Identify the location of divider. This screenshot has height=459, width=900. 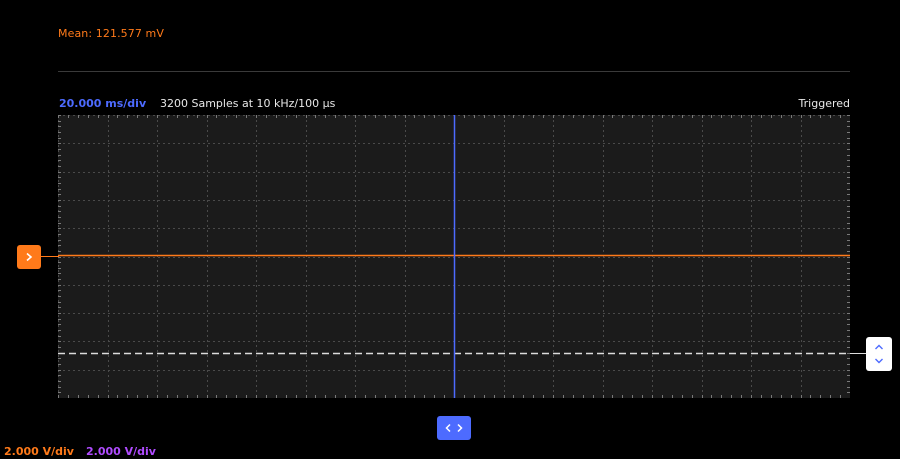
(454, 71).